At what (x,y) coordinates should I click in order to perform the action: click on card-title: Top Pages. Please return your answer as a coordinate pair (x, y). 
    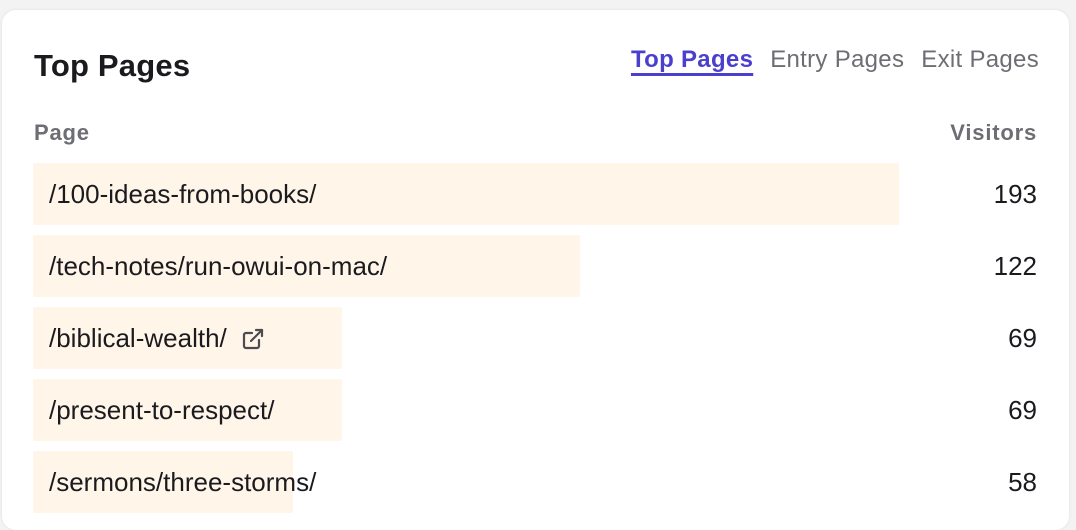
    Looking at the image, I should click on (112, 65).